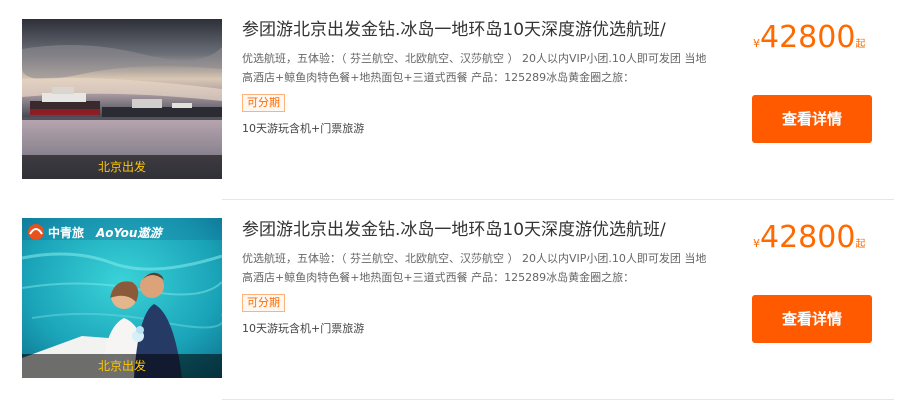  What do you see at coordinates (66, 232) in the screenshot?
I see `brand-logo-cn: 中青旅` at bounding box center [66, 232].